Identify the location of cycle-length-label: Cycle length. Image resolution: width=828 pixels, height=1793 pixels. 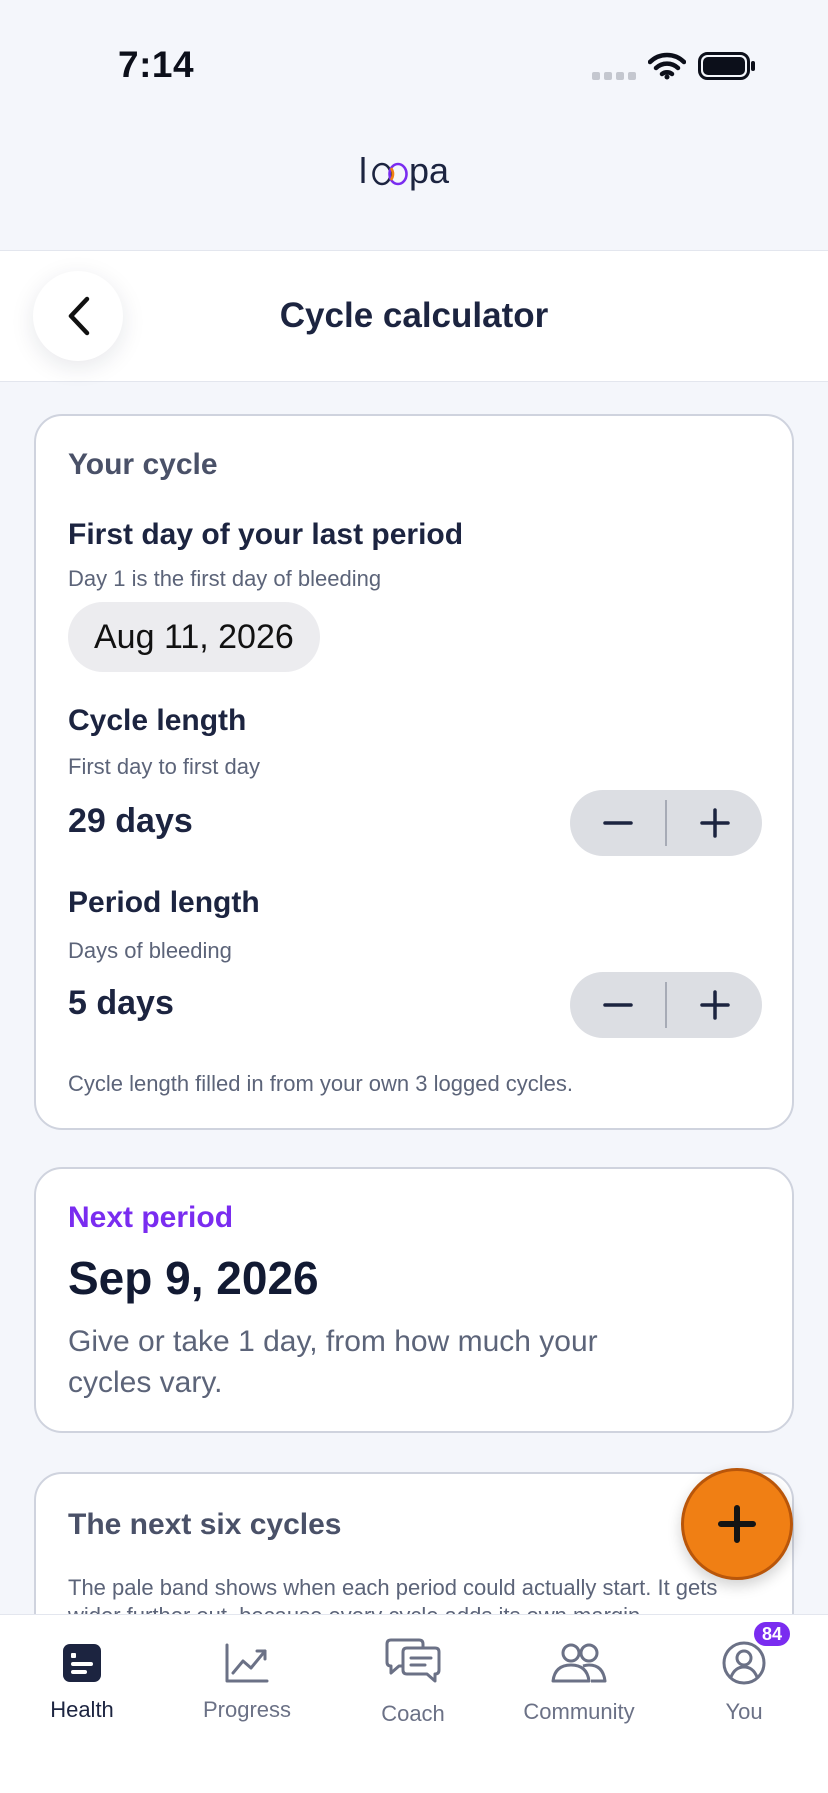
(157, 720).